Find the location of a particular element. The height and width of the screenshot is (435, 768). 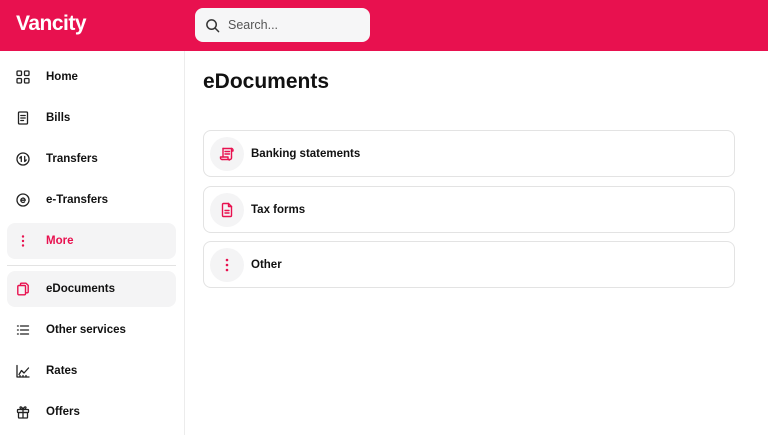

transfer-icon is located at coordinates (23, 159).